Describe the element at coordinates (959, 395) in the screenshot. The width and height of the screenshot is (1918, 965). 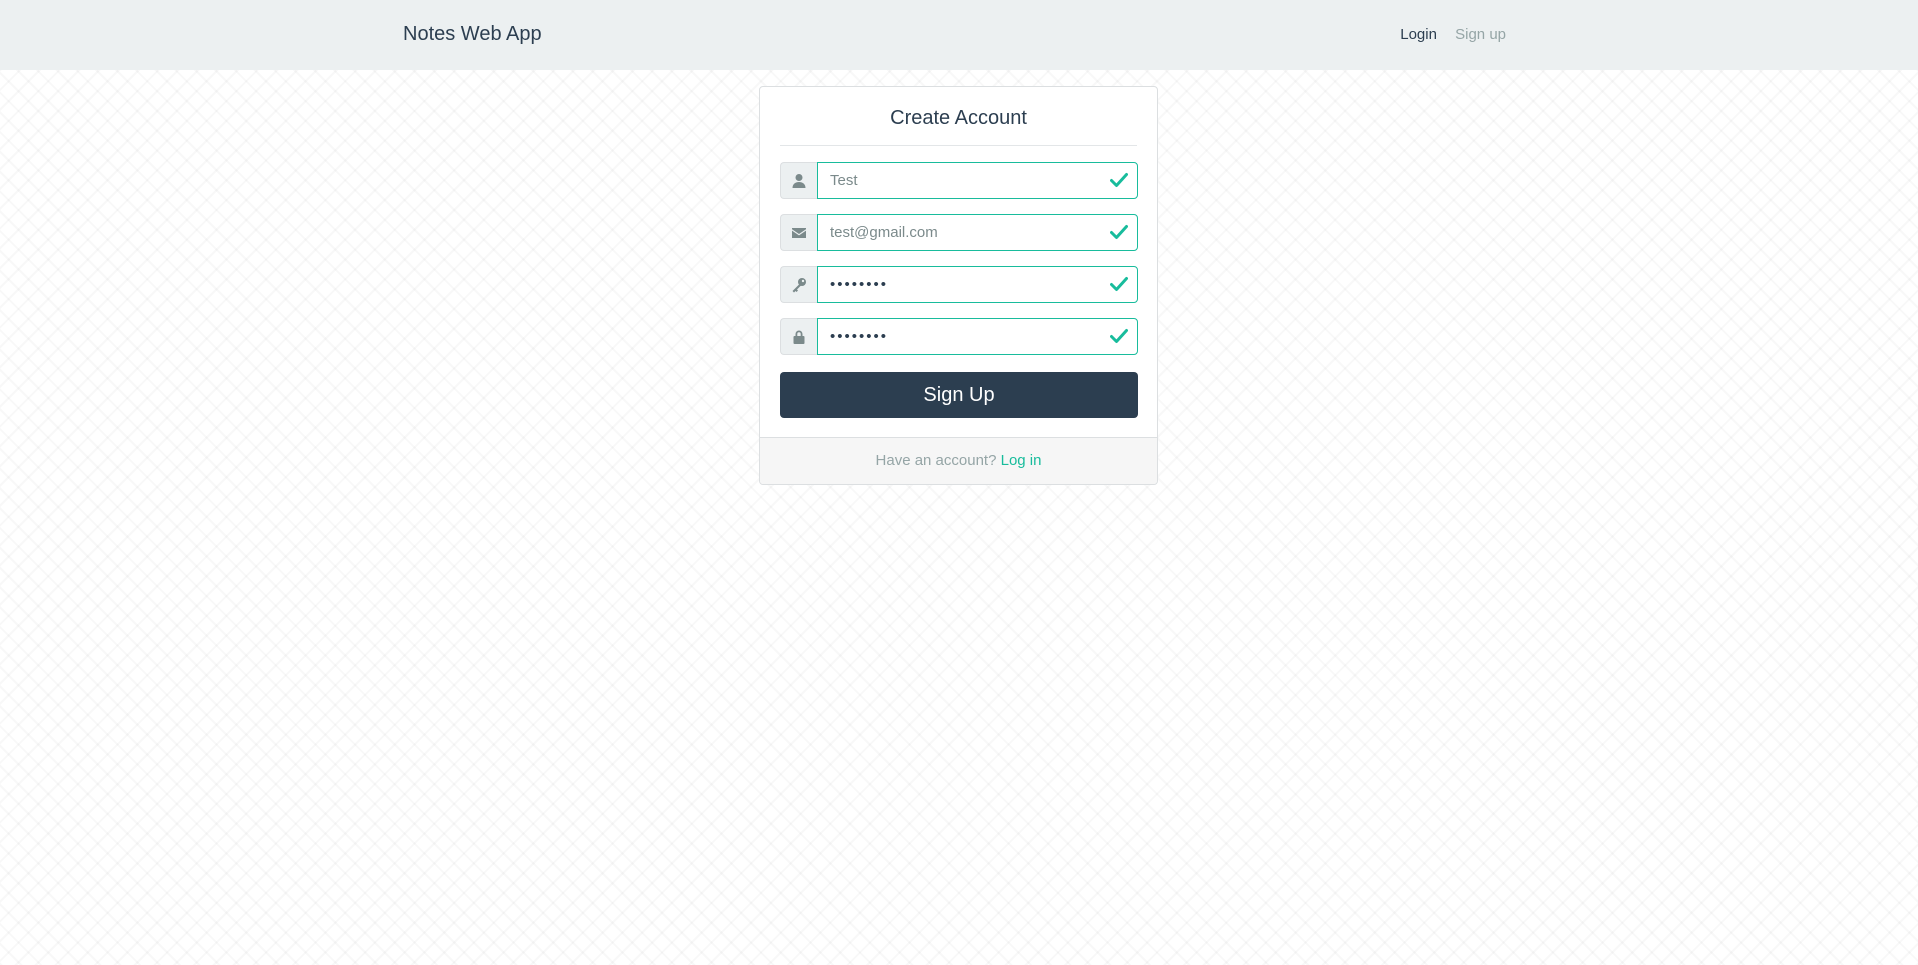
I see `signup-button: Sign Up` at that location.